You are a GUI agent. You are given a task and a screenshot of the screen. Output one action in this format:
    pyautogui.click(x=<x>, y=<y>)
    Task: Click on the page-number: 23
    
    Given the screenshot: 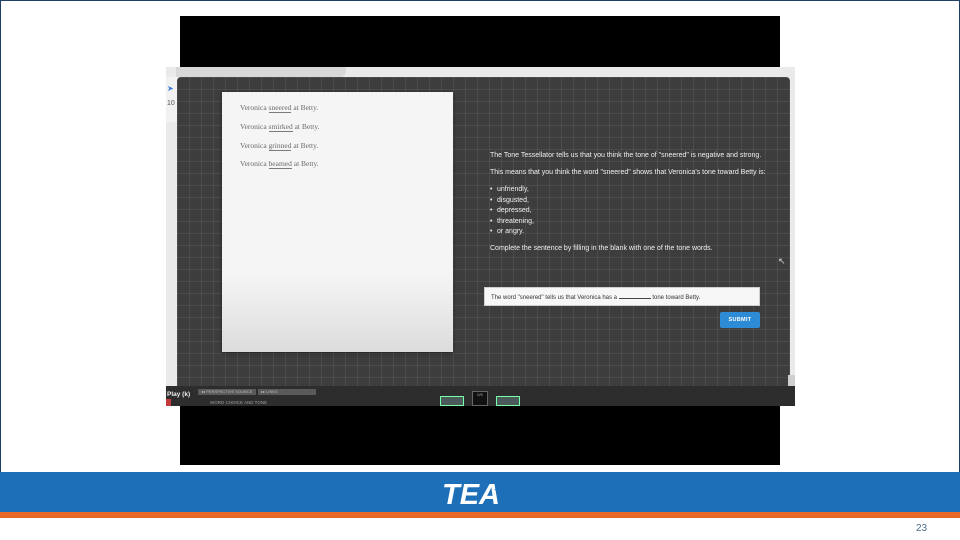 What is the action you would take?
    pyautogui.click(x=922, y=528)
    